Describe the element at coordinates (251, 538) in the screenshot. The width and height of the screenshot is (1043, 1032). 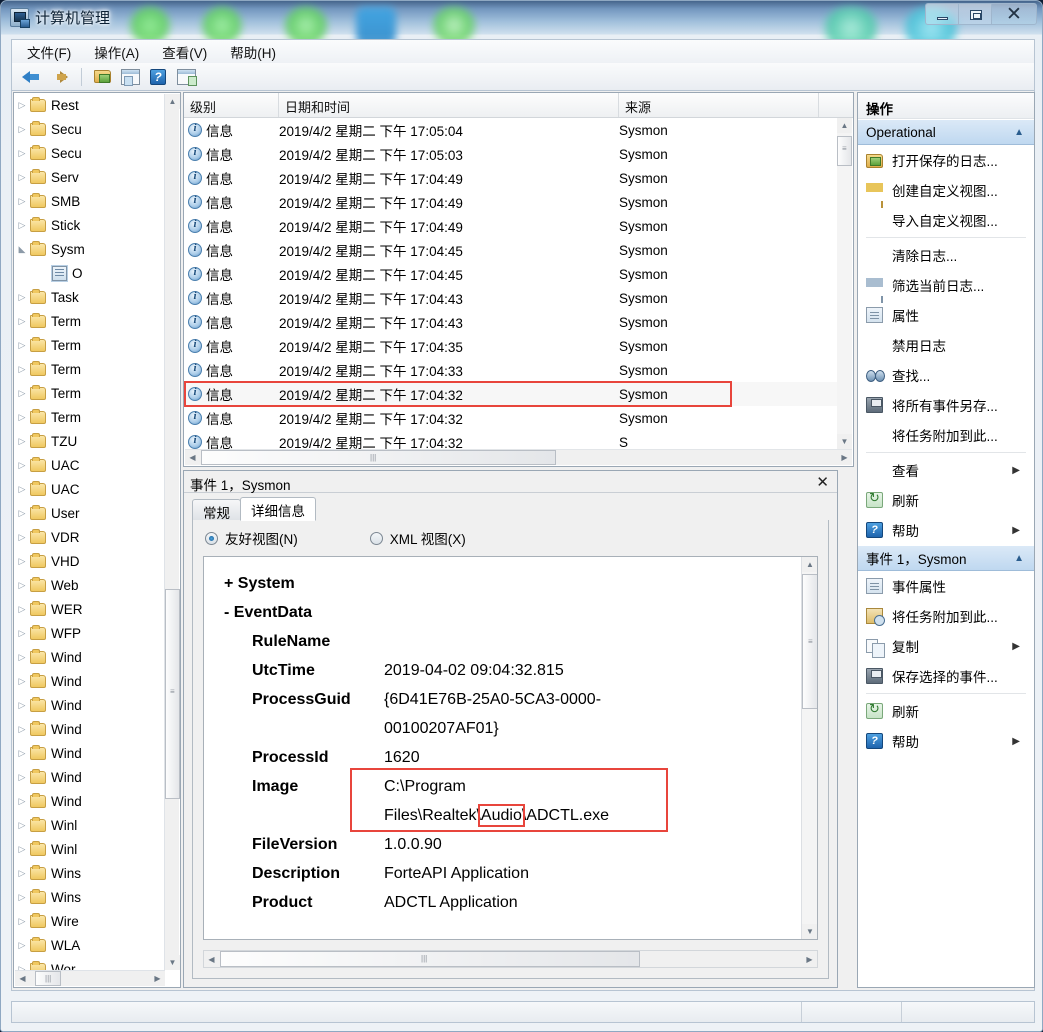
I see `radio-friendly-view: 友好视图(N)` at that location.